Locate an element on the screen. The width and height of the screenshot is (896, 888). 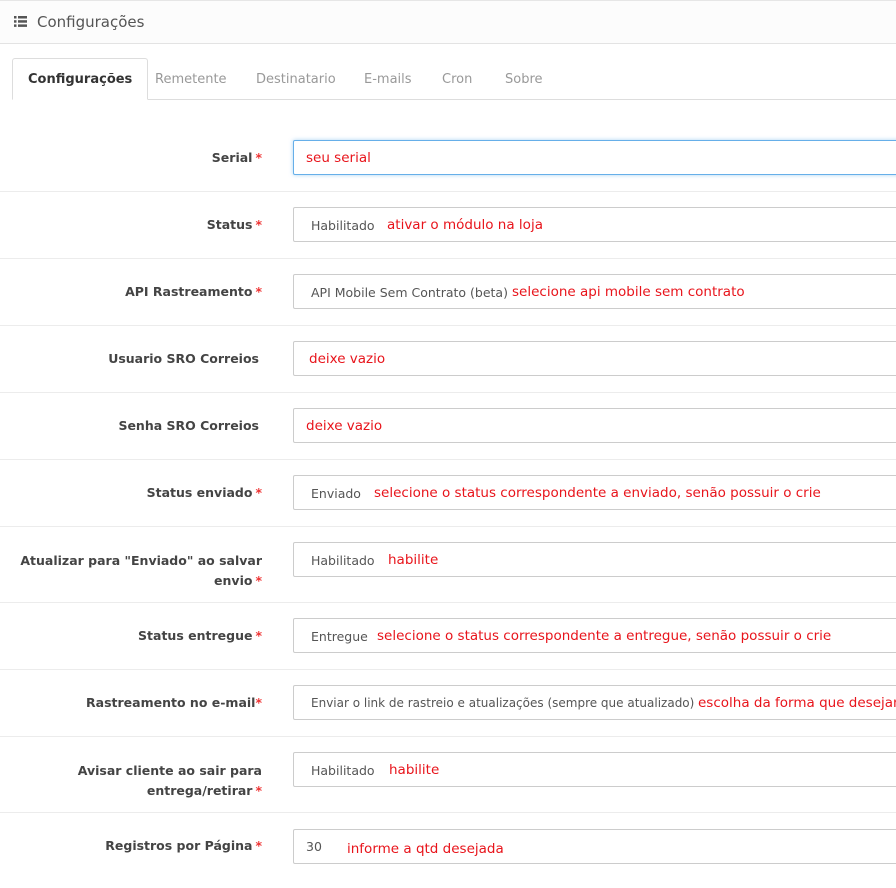
panel-title: Configurações is located at coordinates (91, 22).